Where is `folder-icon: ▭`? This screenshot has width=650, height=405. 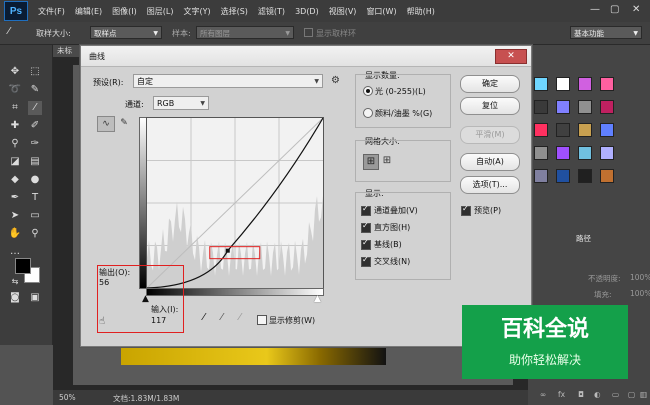 folder-icon: ▭ is located at coordinates (615, 394).